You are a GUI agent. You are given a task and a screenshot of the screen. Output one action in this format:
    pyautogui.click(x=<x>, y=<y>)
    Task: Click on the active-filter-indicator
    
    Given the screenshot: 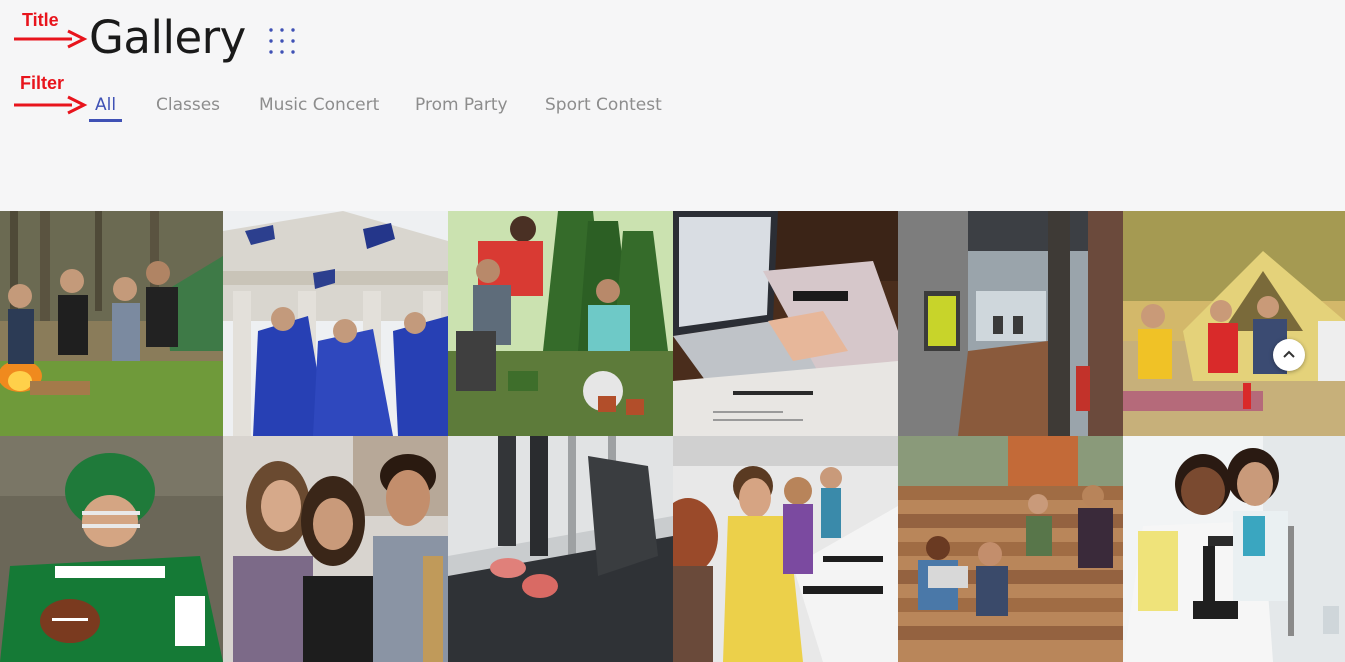 What is the action you would take?
    pyautogui.click(x=105, y=120)
    